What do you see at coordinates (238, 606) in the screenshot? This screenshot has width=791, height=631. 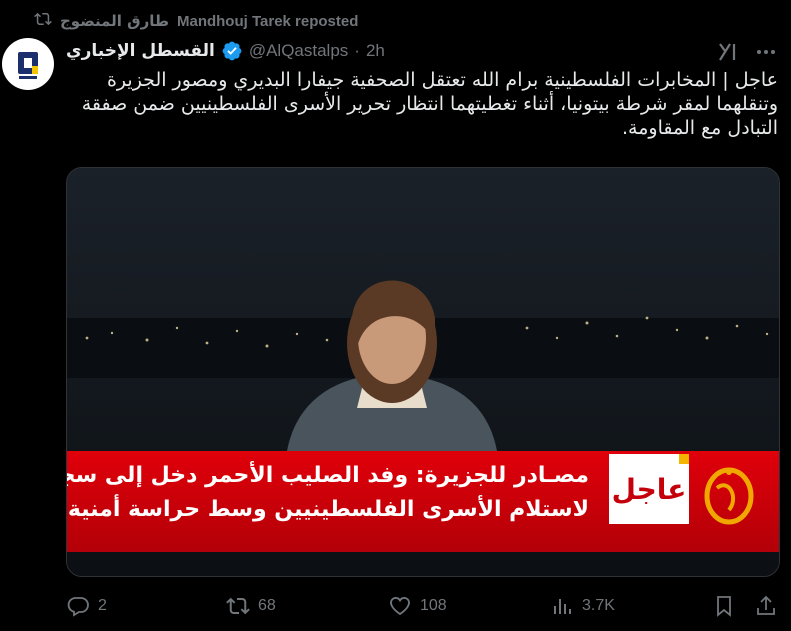 I see `repost-action-icon` at bounding box center [238, 606].